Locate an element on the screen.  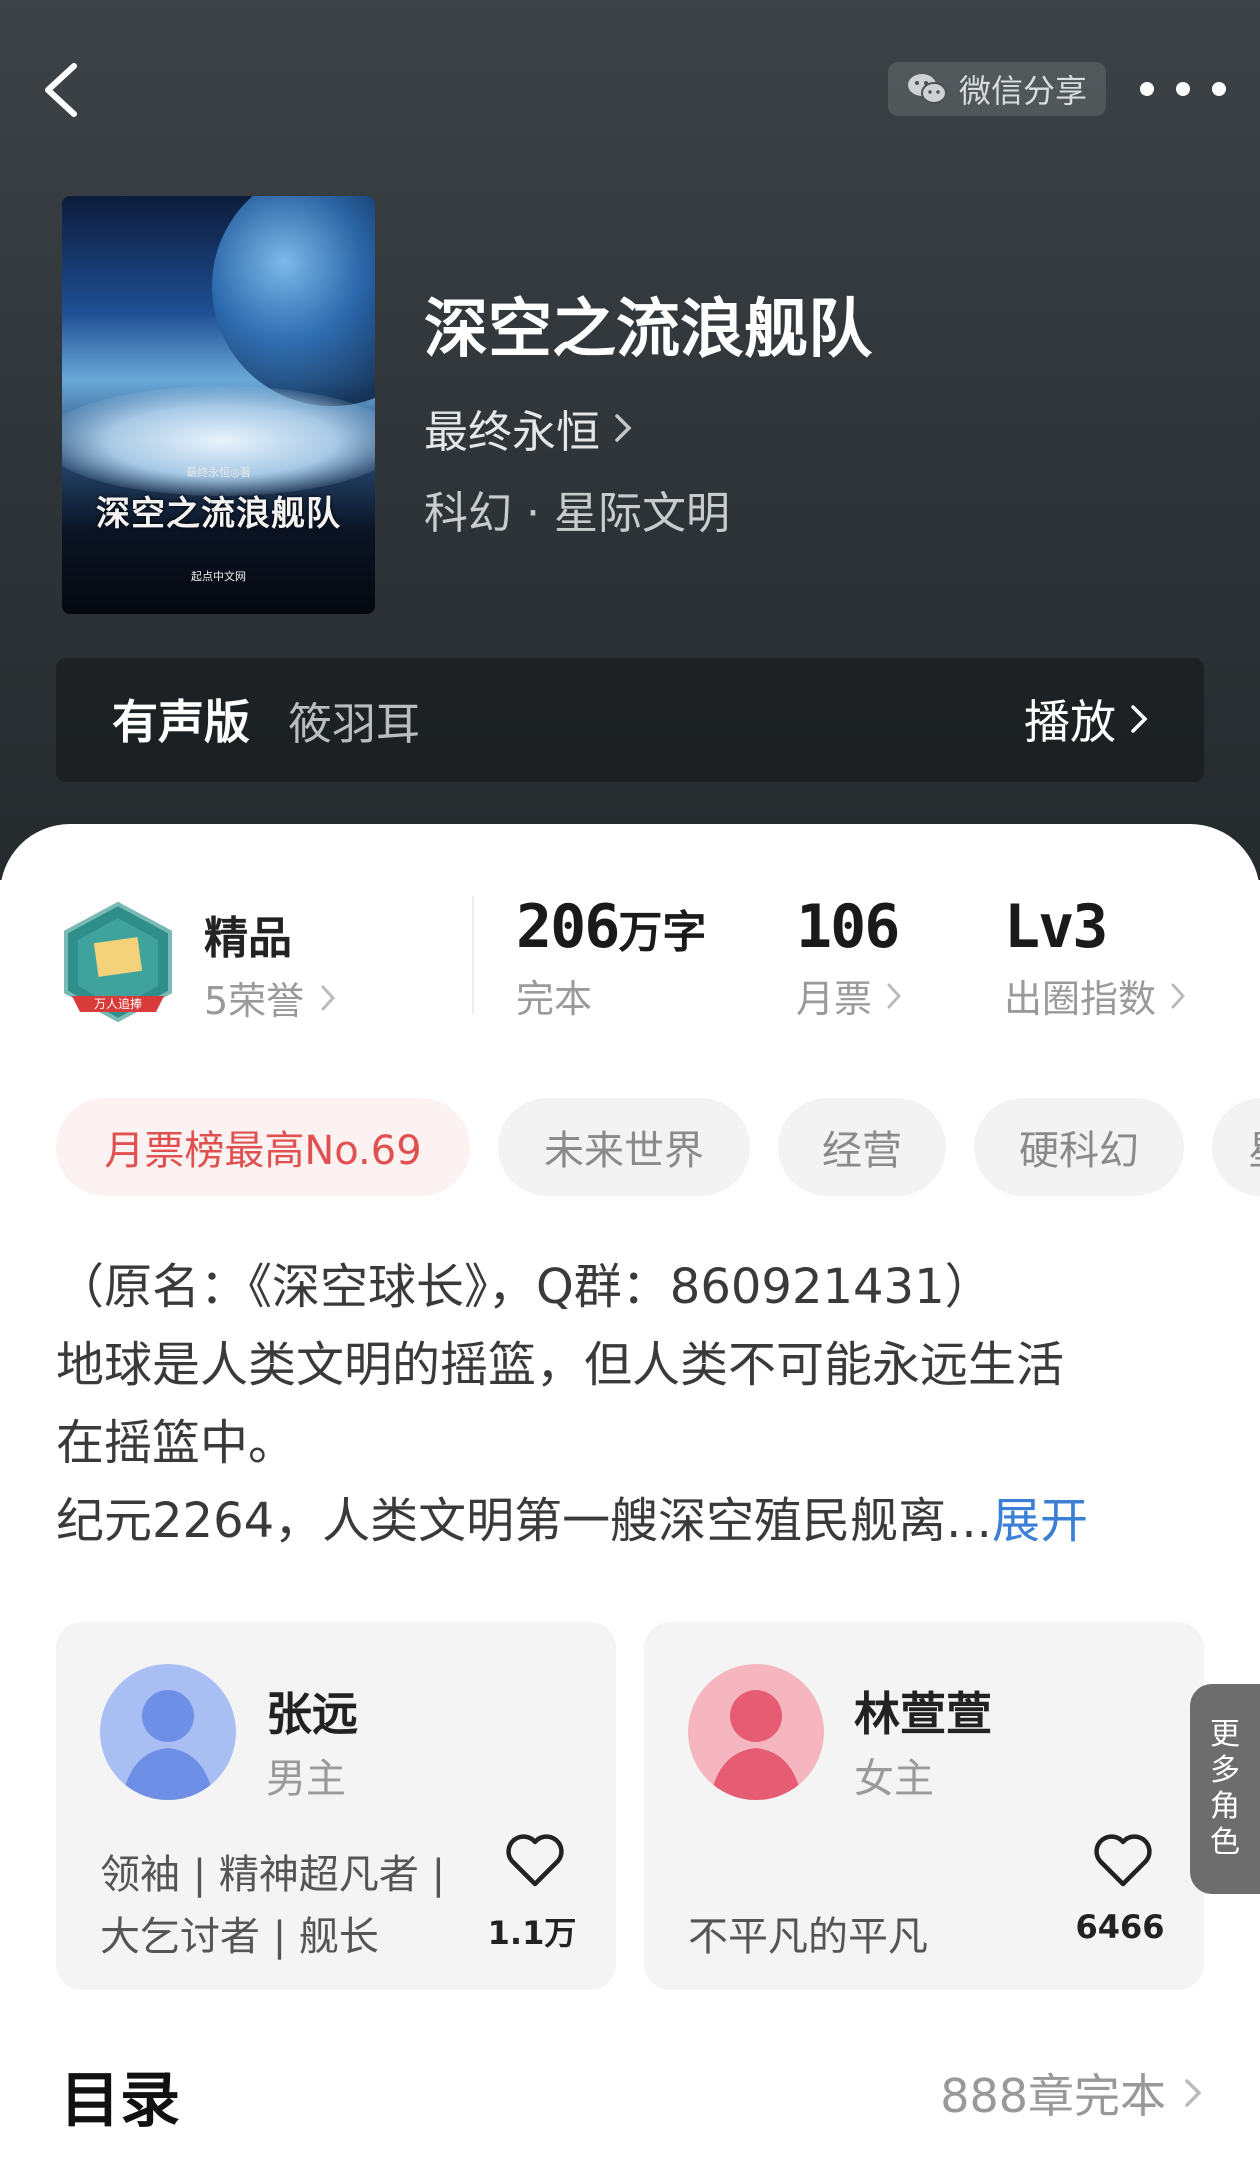
play-label: 播放 is located at coordinates (1070, 722).